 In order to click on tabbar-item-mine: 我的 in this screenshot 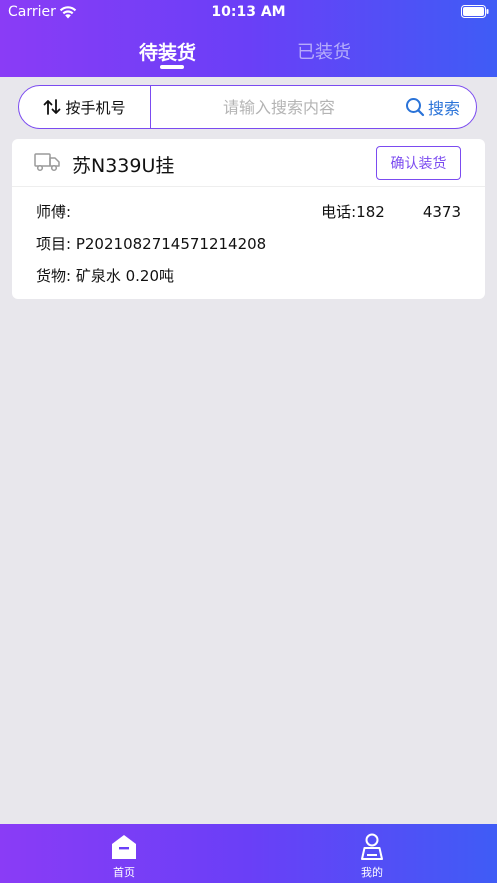, I will do `click(372, 856)`.